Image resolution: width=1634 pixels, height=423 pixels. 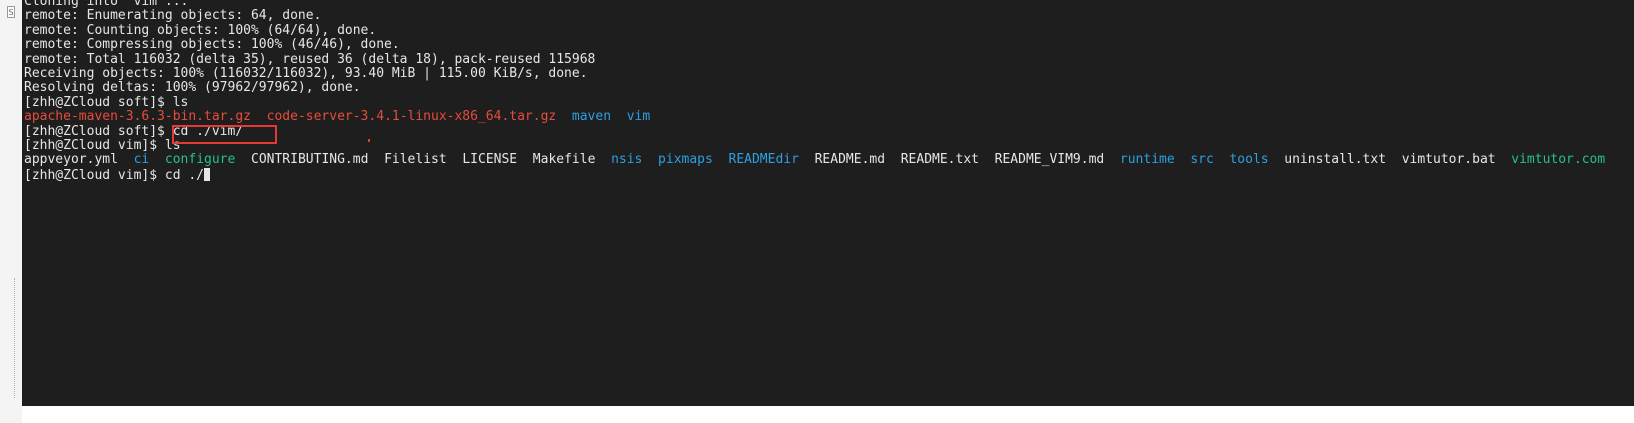 What do you see at coordinates (564, 160) in the screenshot?
I see `terminal-text: Makefile` at bounding box center [564, 160].